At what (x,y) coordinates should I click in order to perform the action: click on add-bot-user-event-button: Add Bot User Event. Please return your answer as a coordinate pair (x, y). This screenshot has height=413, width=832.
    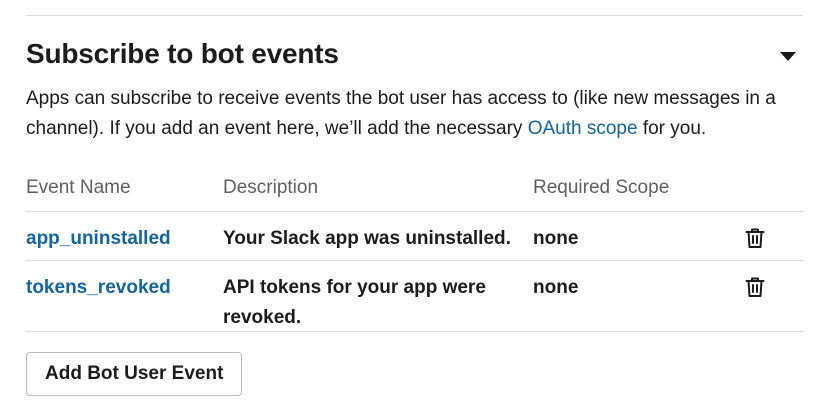
    Looking at the image, I should click on (134, 374).